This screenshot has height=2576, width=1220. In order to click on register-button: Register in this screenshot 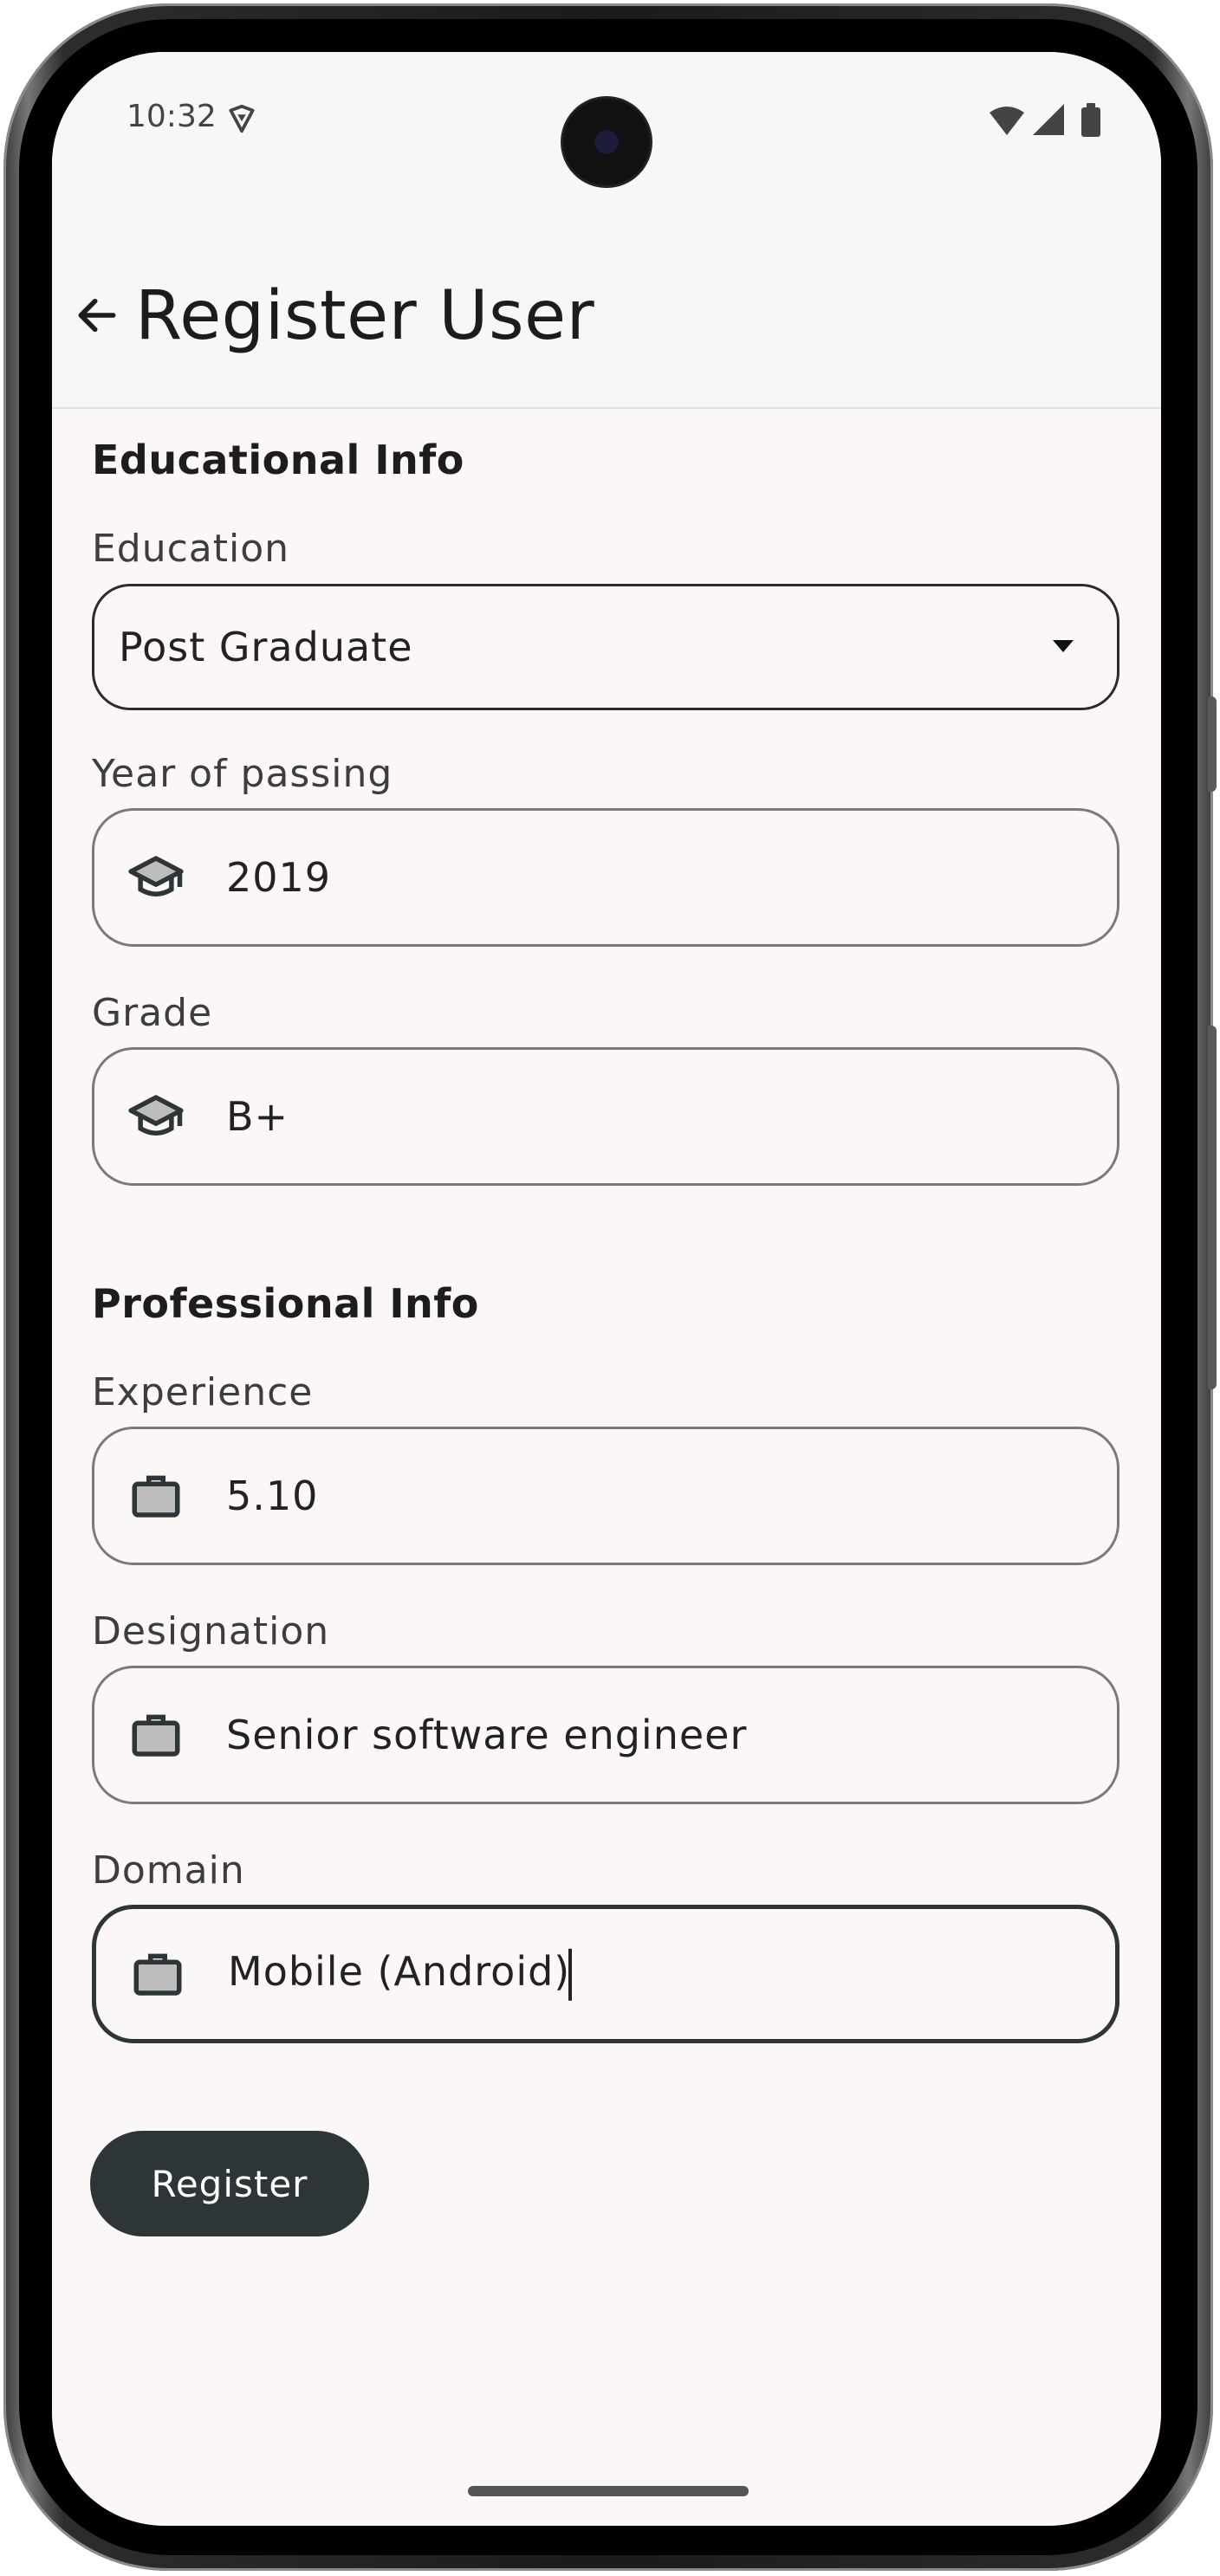, I will do `click(230, 2183)`.